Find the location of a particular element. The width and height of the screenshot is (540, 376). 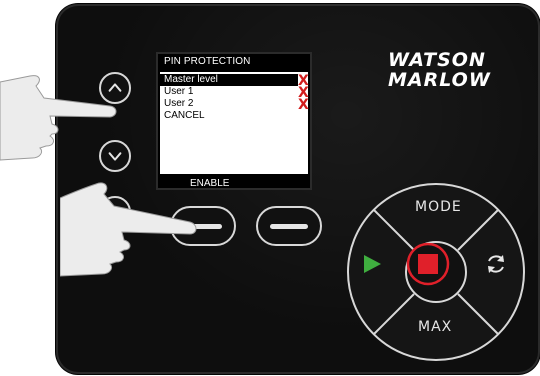

stop-icon is located at coordinates (428, 264).